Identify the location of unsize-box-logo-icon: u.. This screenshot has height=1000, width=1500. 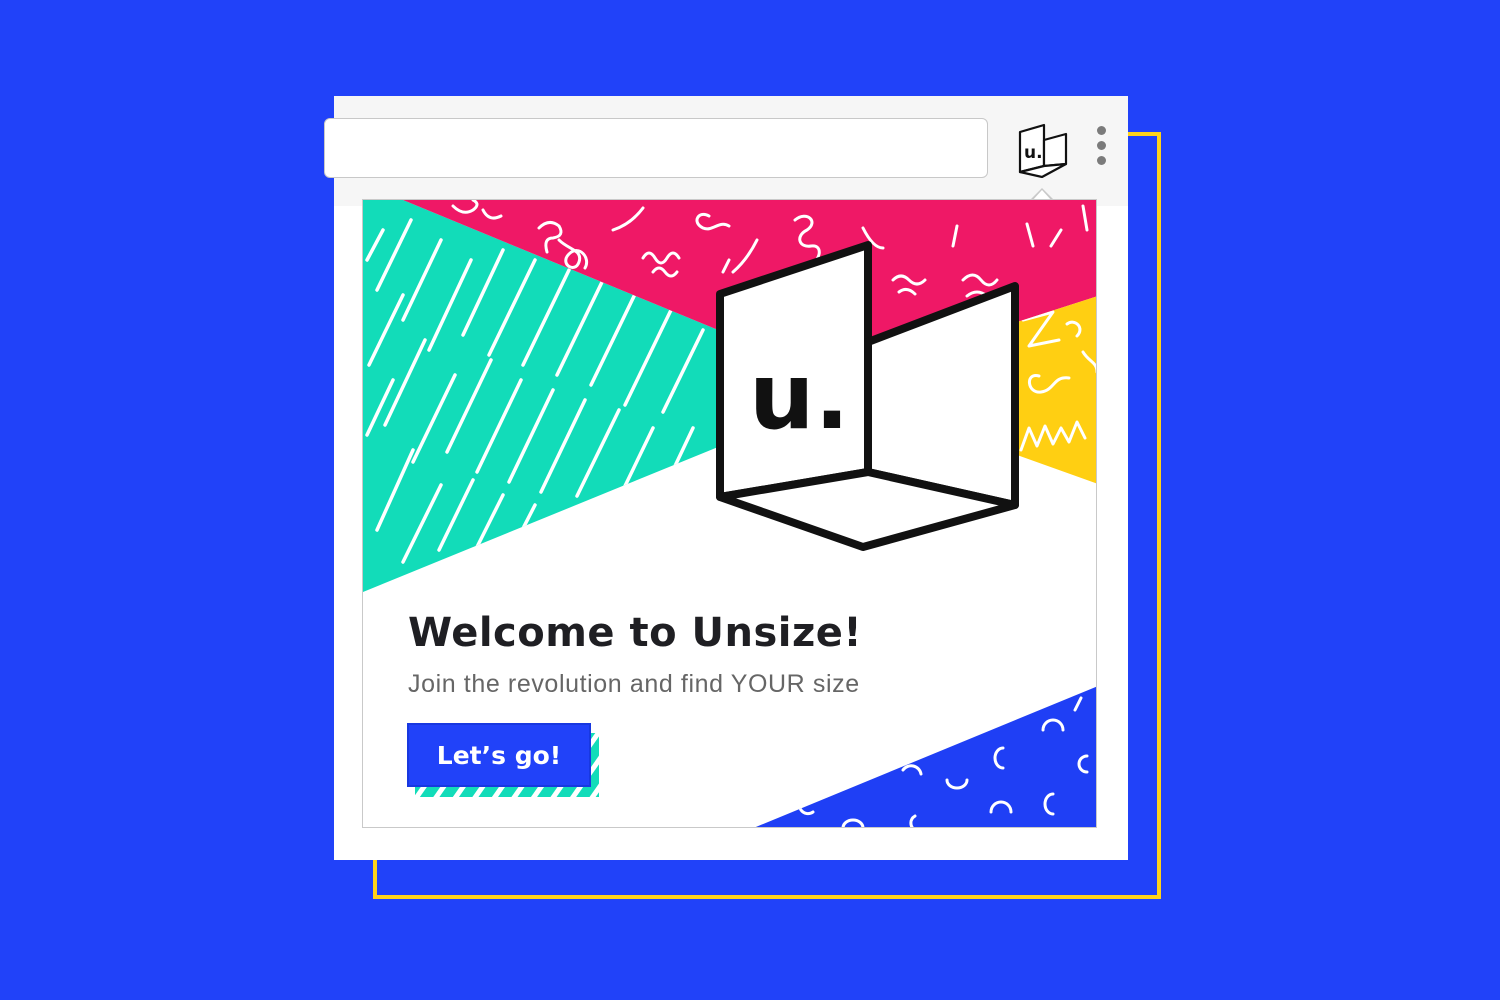
(1043, 151).